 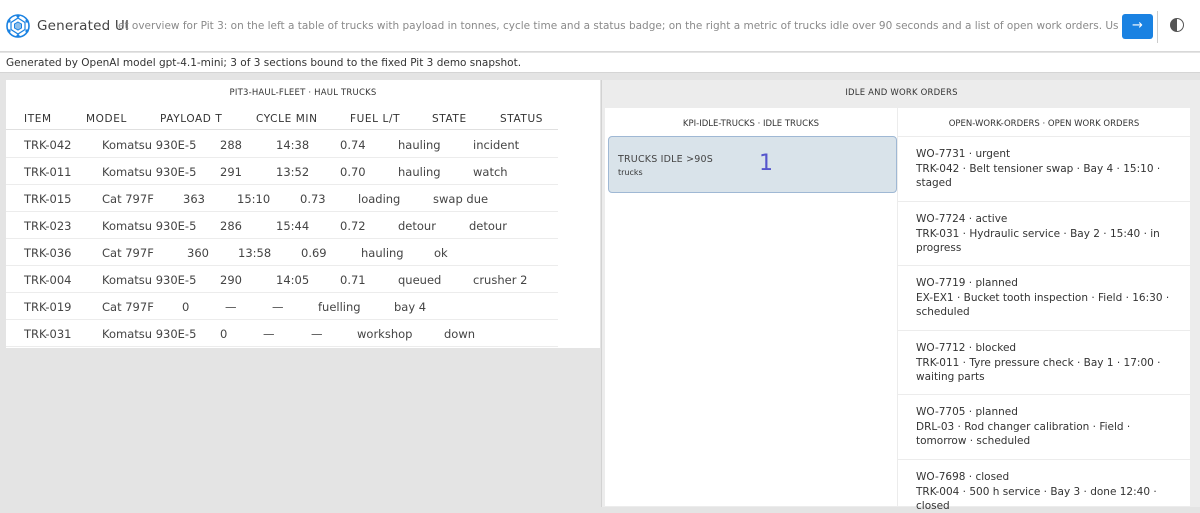 What do you see at coordinates (231, 145) in the screenshot?
I see `cell-payload: 288` at bounding box center [231, 145].